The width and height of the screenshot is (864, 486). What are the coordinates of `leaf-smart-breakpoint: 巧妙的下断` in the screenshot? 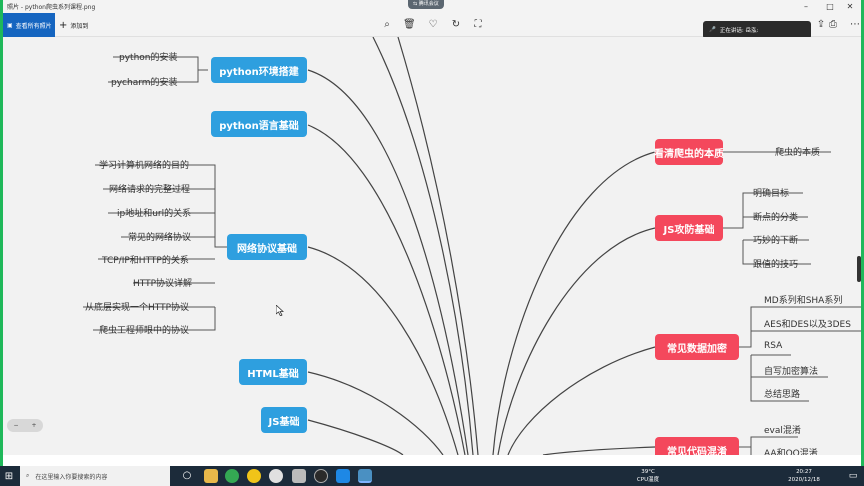 It's located at (775, 239).